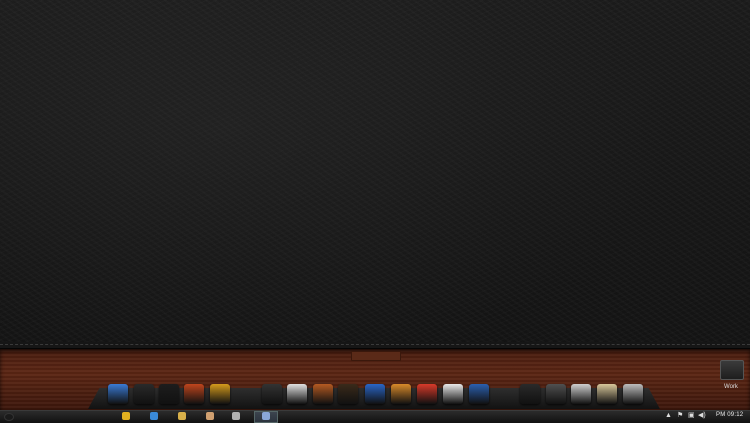  What do you see at coordinates (272, 394) in the screenshot?
I see `gimp-icon` at bounding box center [272, 394].